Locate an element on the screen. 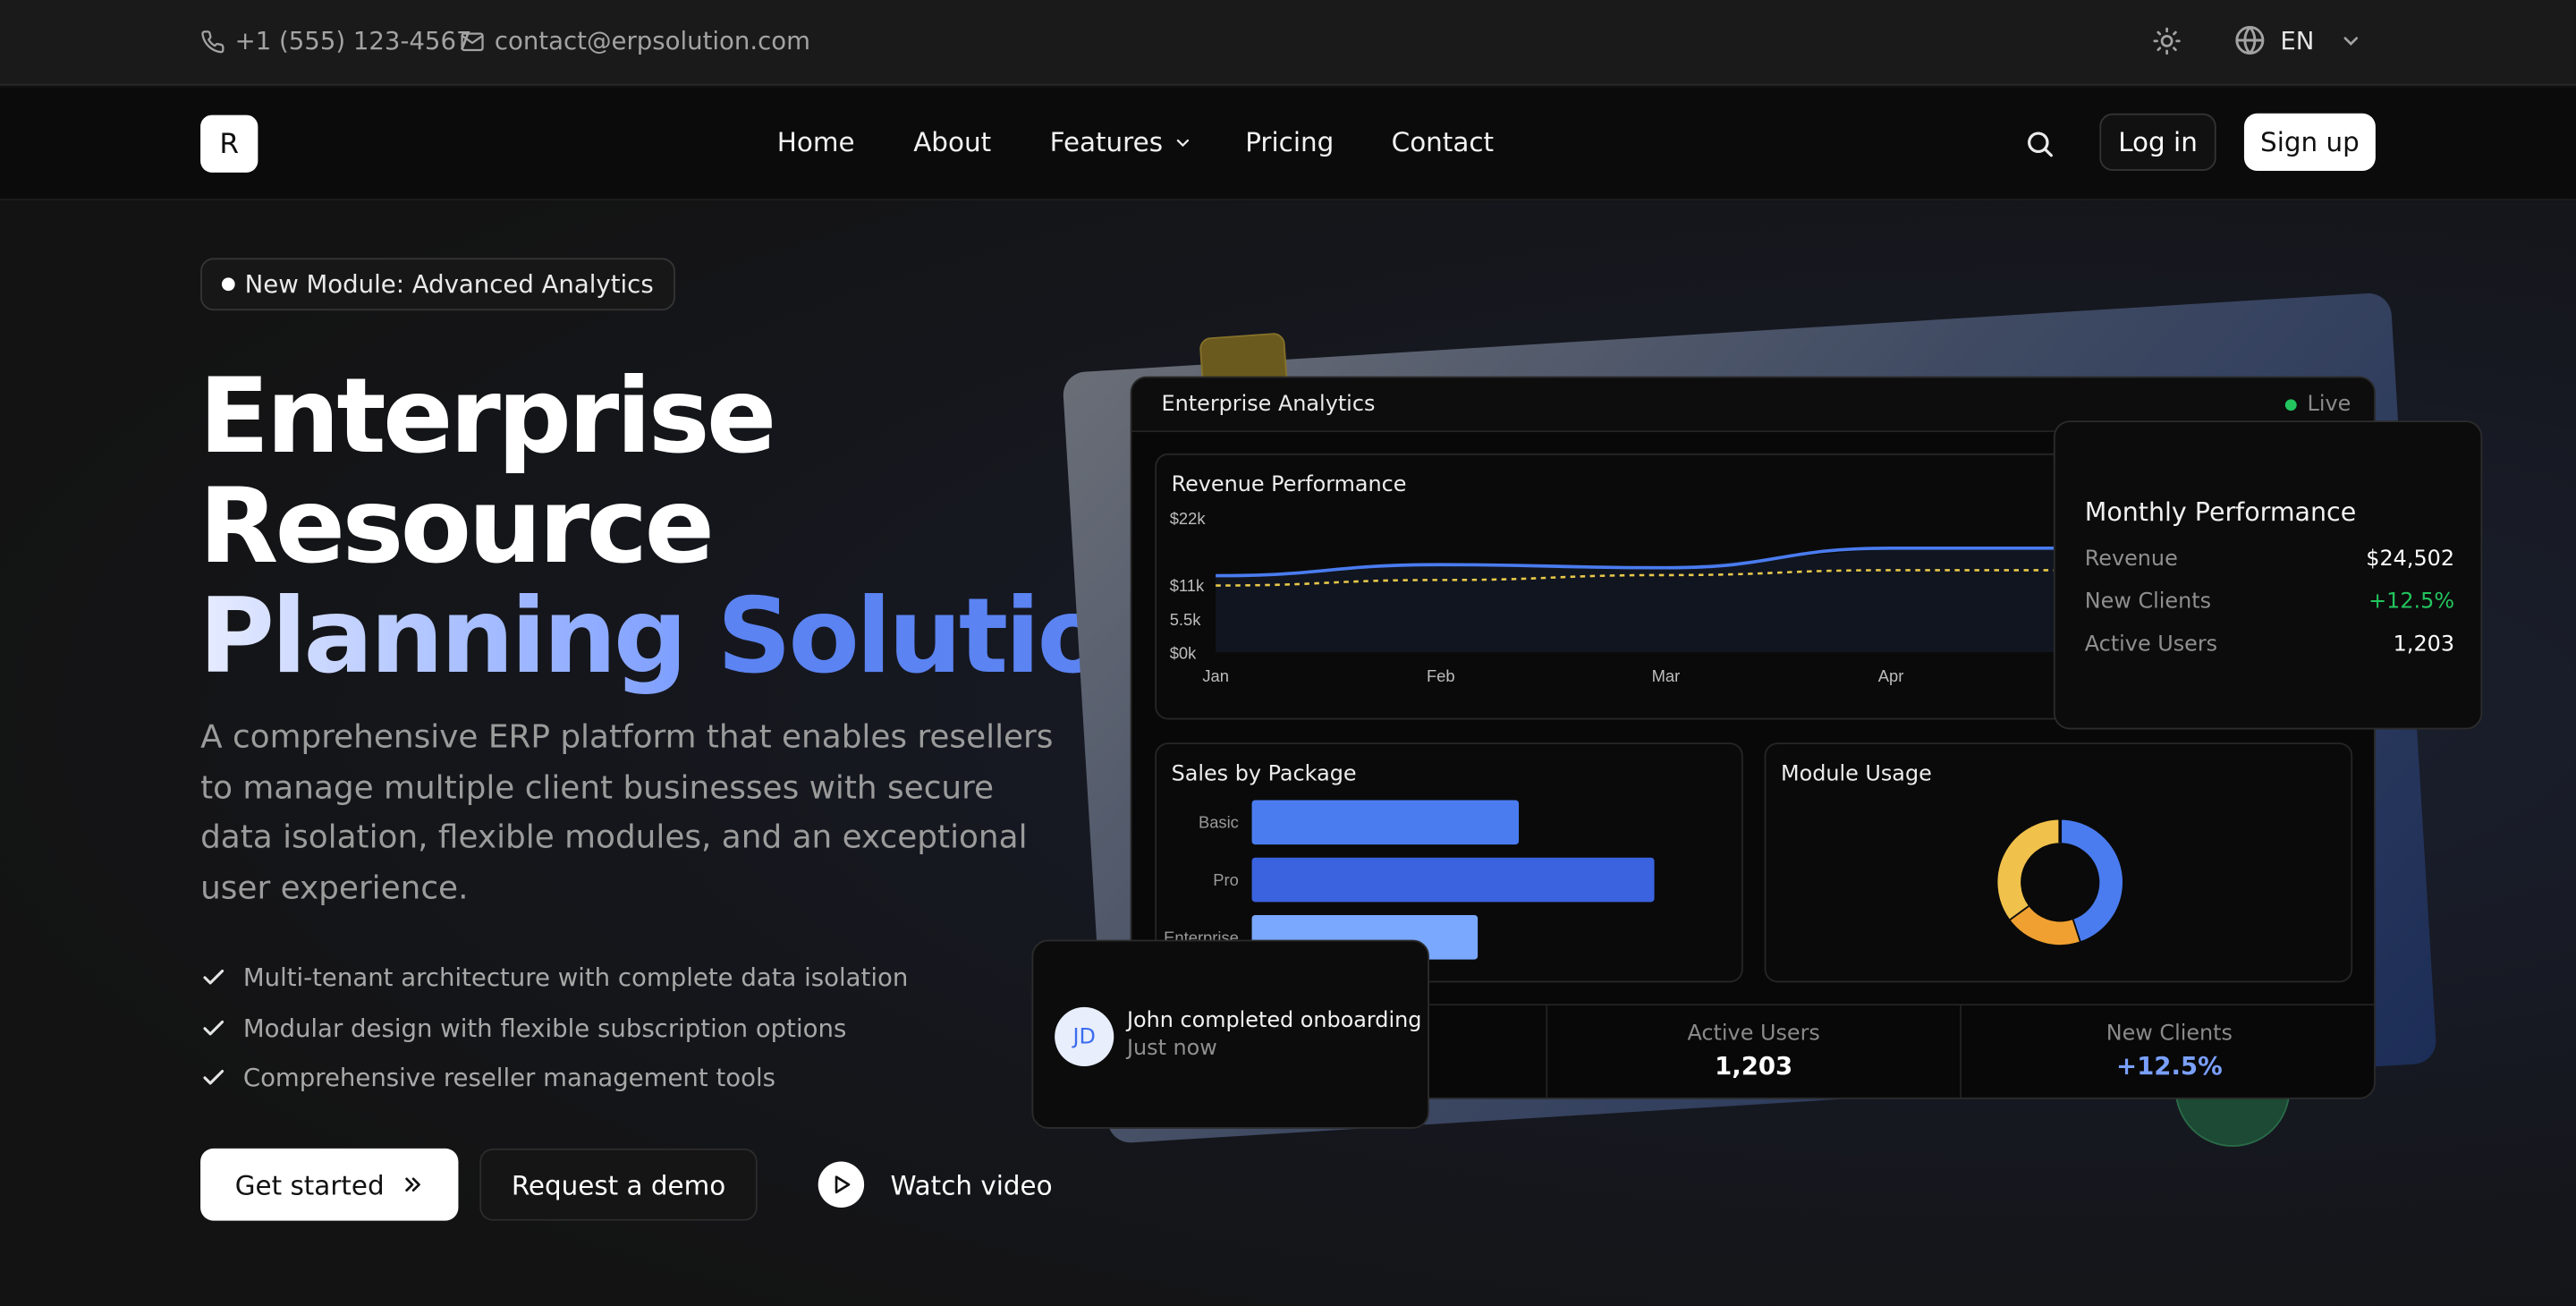 Image resolution: width=2576 pixels, height=1306 pixels. module-panel: Module Usage is located at coordinates (2058, 863).